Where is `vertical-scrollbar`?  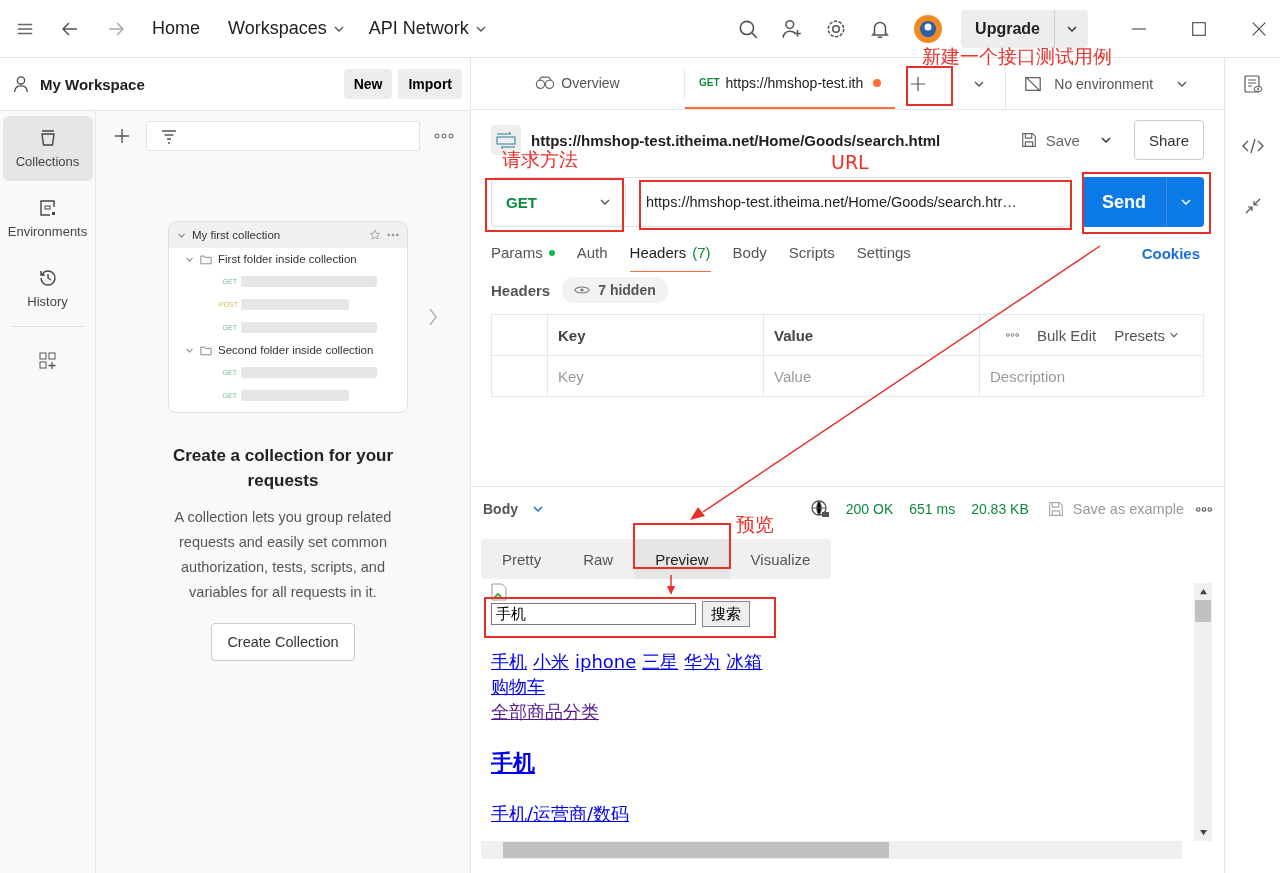
vertical-scrollbar is located at coordinates (1203, 712).